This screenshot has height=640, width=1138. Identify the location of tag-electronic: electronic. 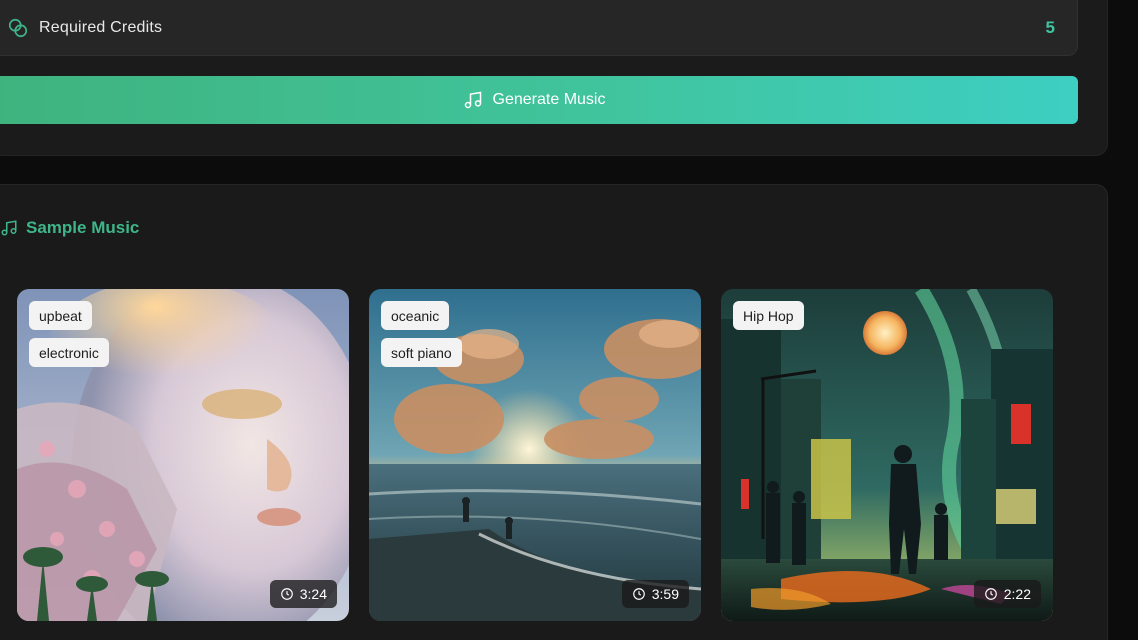
(69, 352).